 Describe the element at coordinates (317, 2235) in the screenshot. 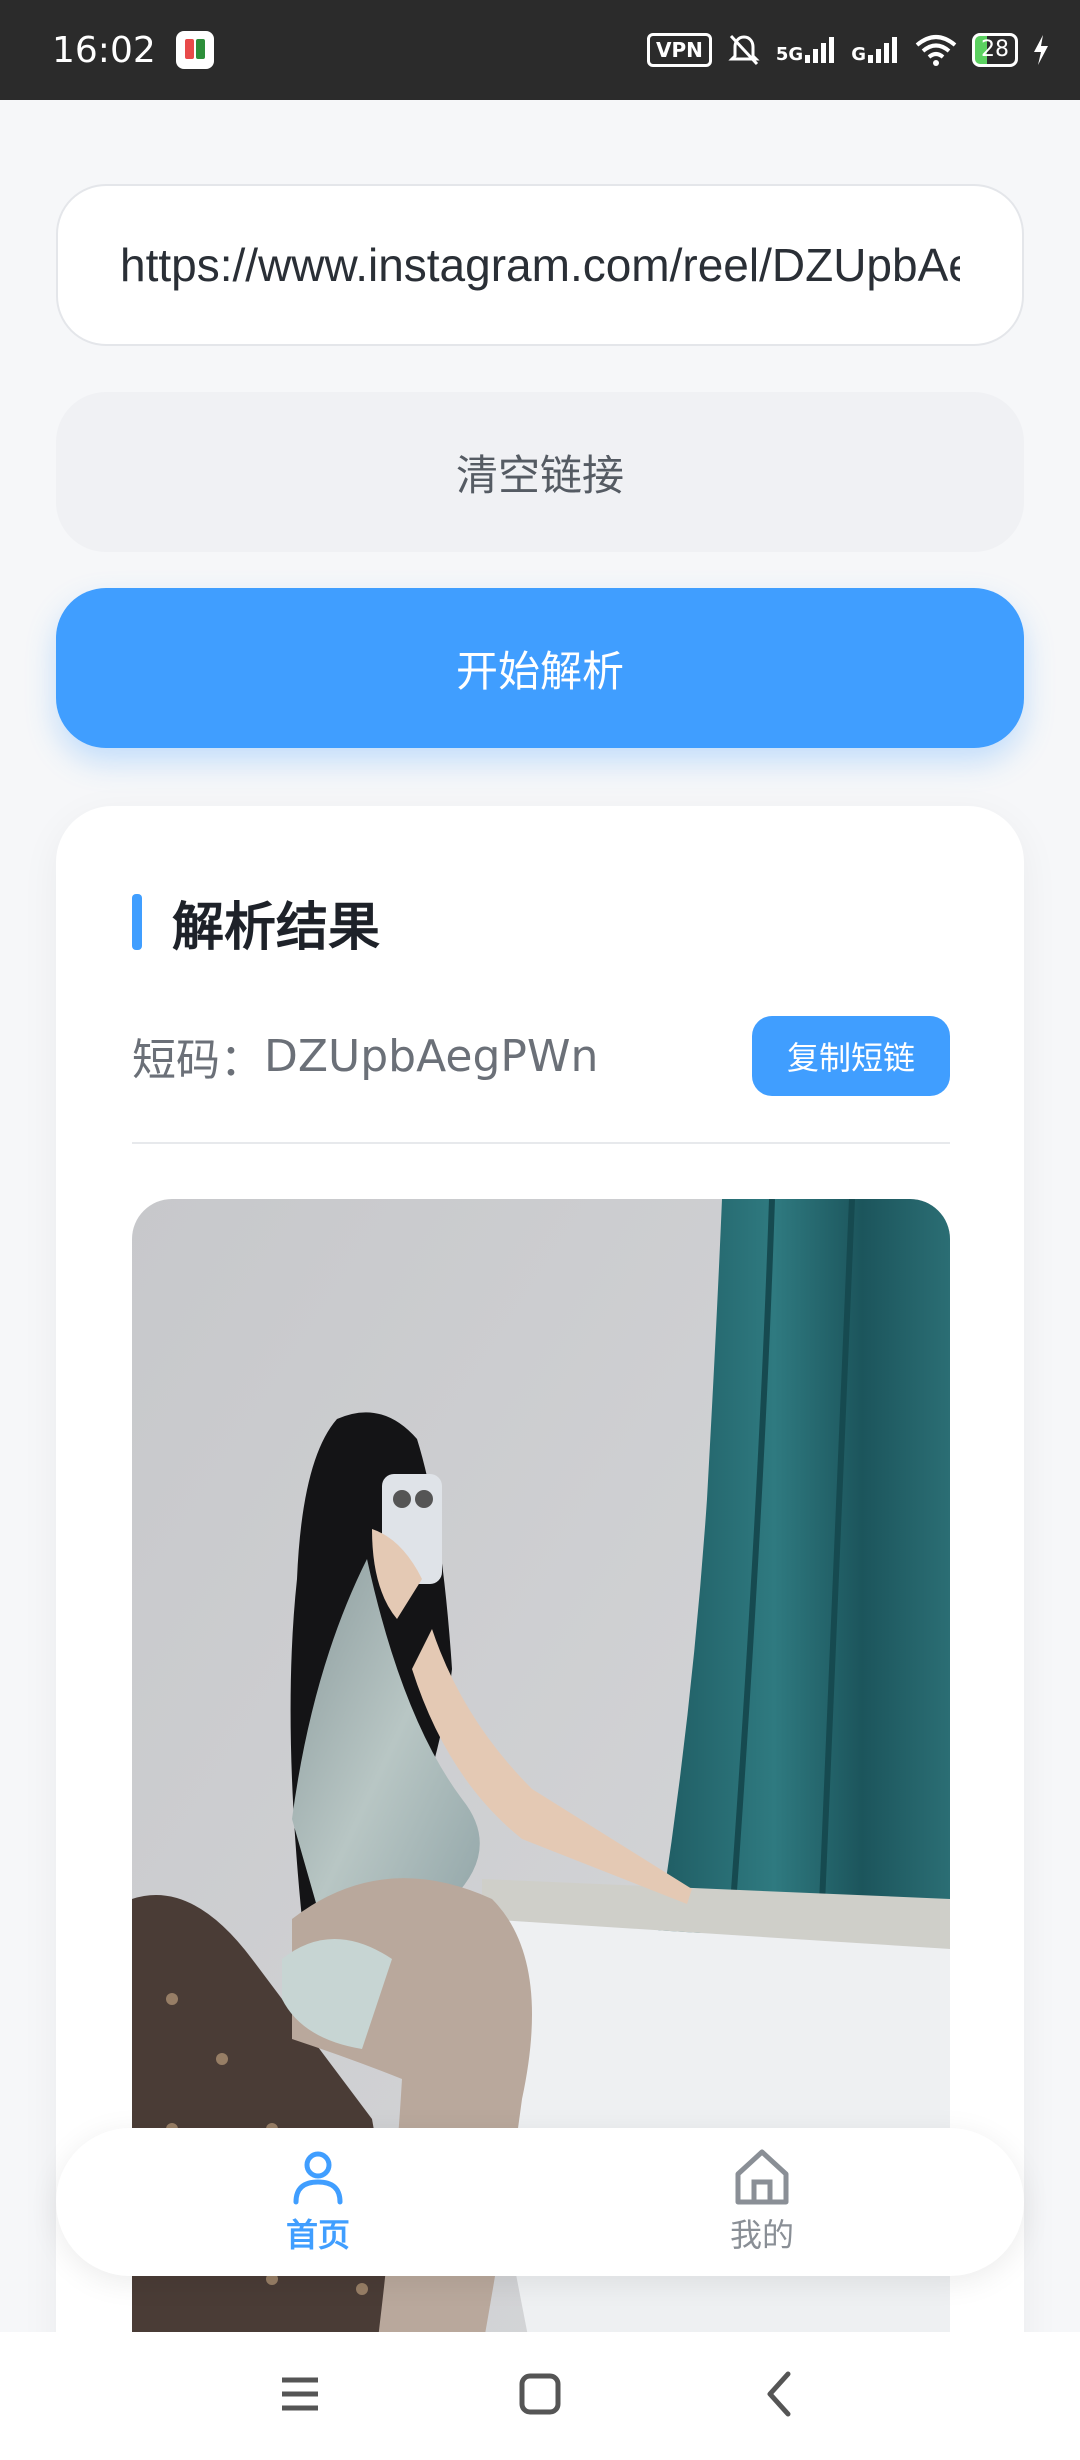

I see `tab-home-label: 首页` at that location.